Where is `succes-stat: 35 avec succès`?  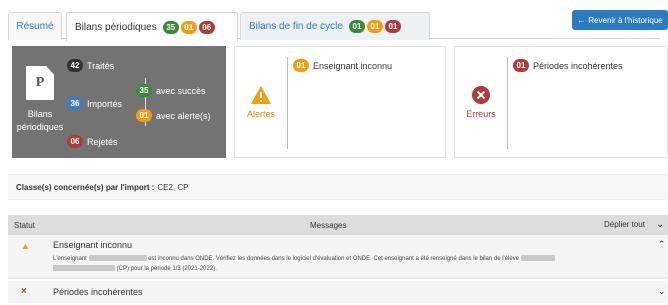
succes-stat: 35 avec succès is located at coordinates (171, 90).